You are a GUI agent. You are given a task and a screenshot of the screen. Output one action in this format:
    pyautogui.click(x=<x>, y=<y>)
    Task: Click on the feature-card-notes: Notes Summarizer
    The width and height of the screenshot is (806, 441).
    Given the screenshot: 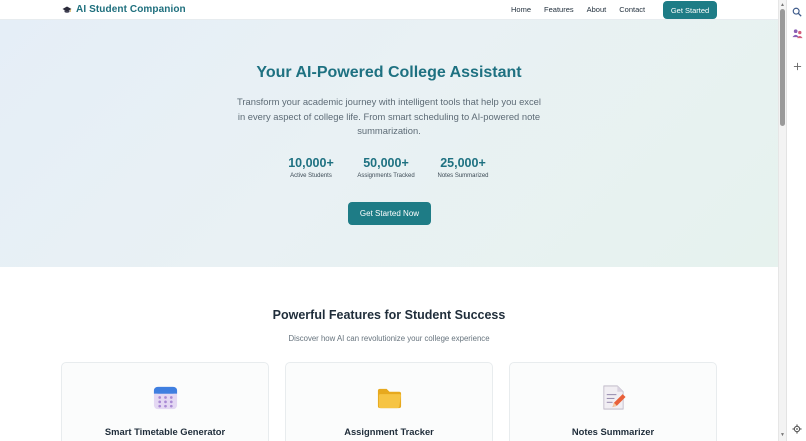 What is the action you would take?
    pyautogui.click(x=613, y=401)
    